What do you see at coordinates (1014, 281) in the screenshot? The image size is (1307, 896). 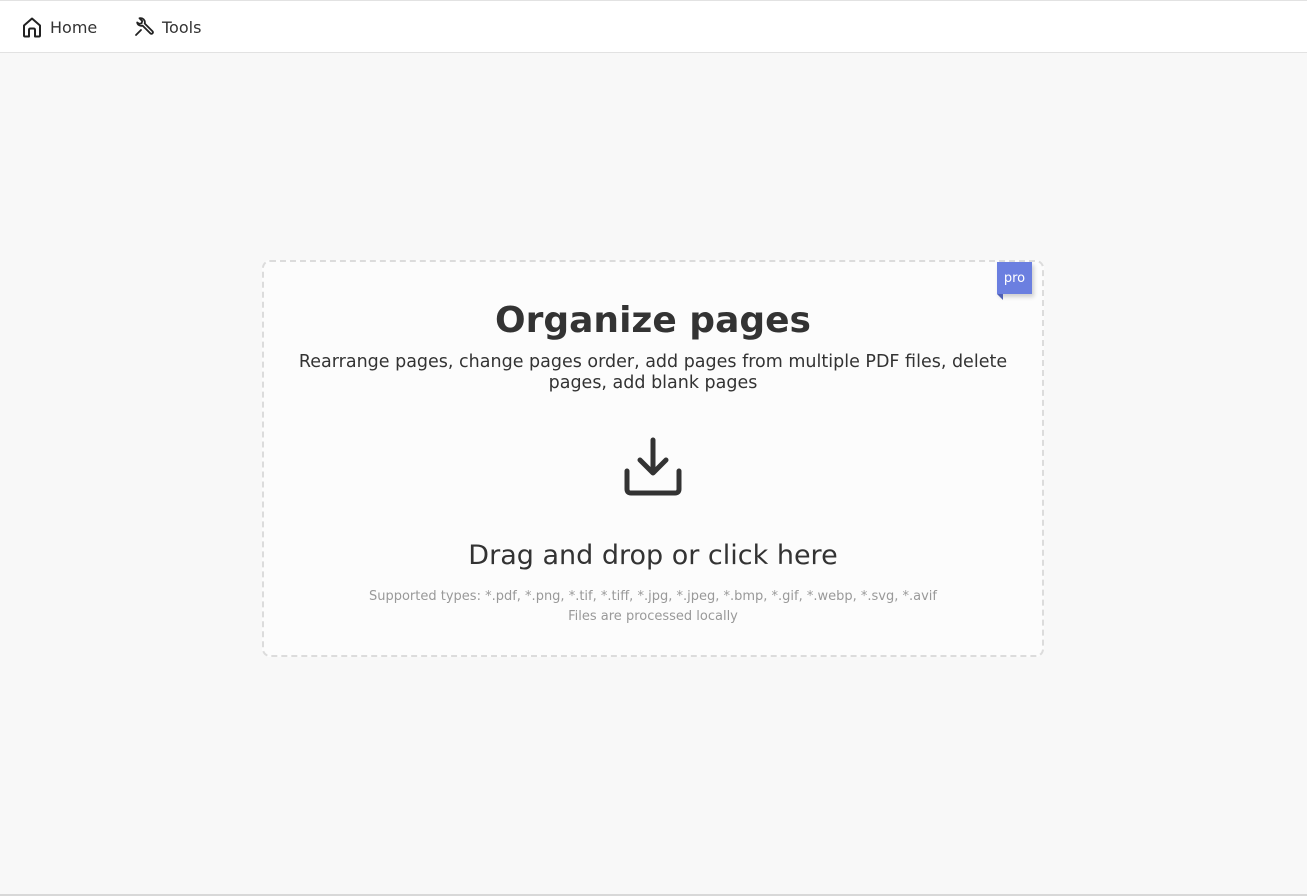 I see `pro-badge: pro` at bounding box center [1014, 281].